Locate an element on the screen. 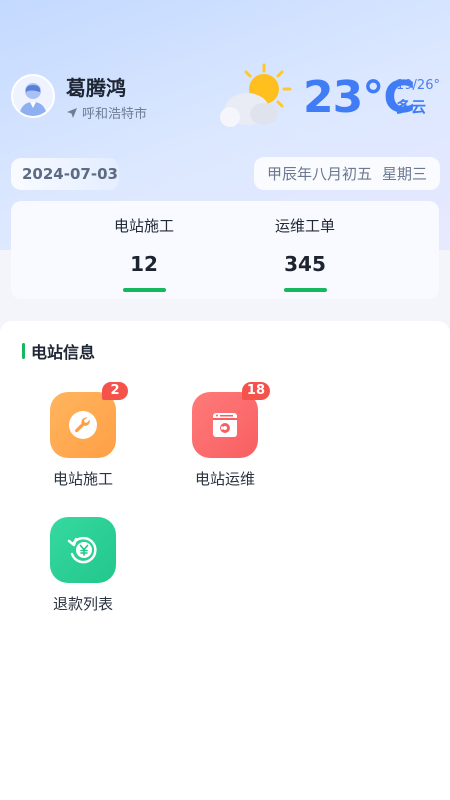 This screenshot has width=450, height=800. wrench-icon is located at coordinates (83, 425).